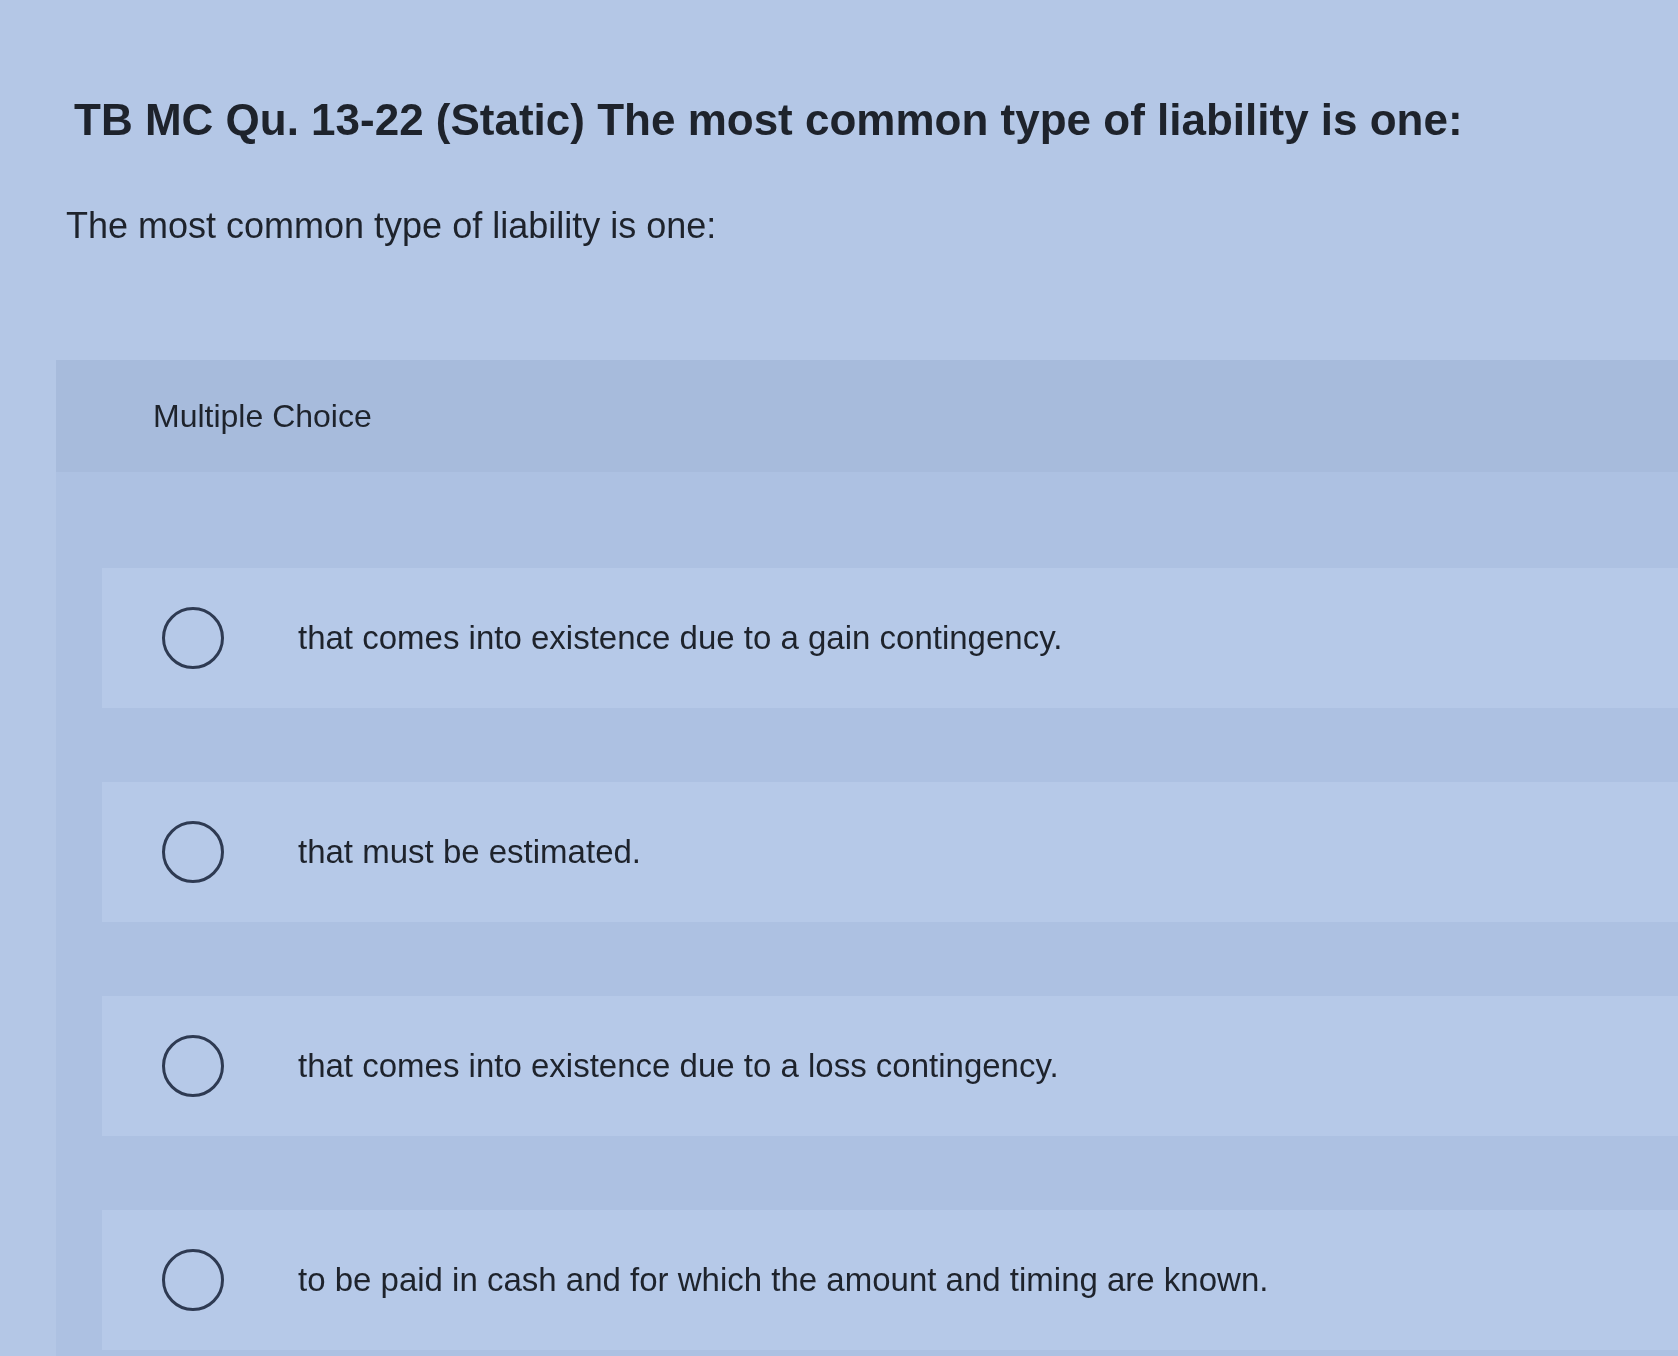 The height and width of the screenshot is (1356, 1678). What do you see at coordinates (890, 1280) in the screenshot?
I see `answer-option: to be paid in cash and for which the amount and timing are known.` at bounding box center [890, 1280].